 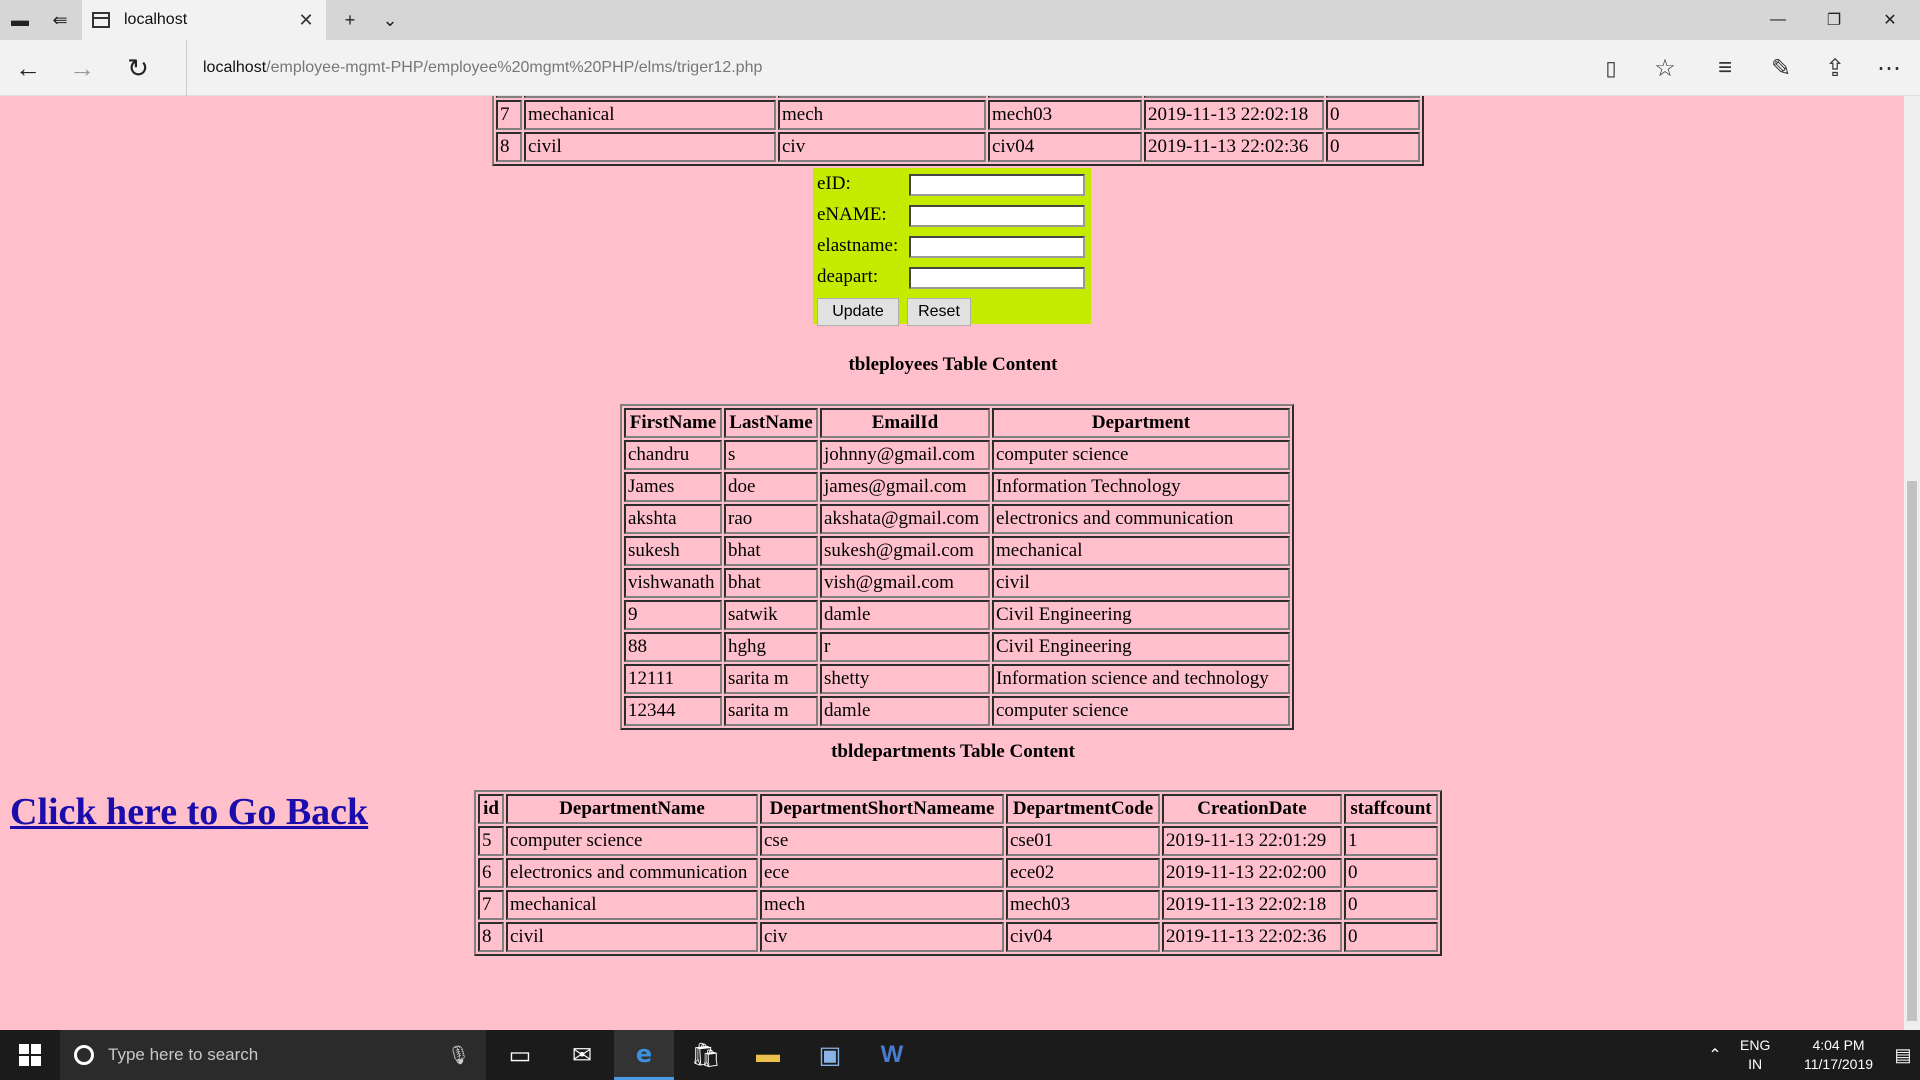 What do you see at coordinates (858, 245) in the screenshot?
I see `elastname-label: elastname:` at bounding box center [858, 245].